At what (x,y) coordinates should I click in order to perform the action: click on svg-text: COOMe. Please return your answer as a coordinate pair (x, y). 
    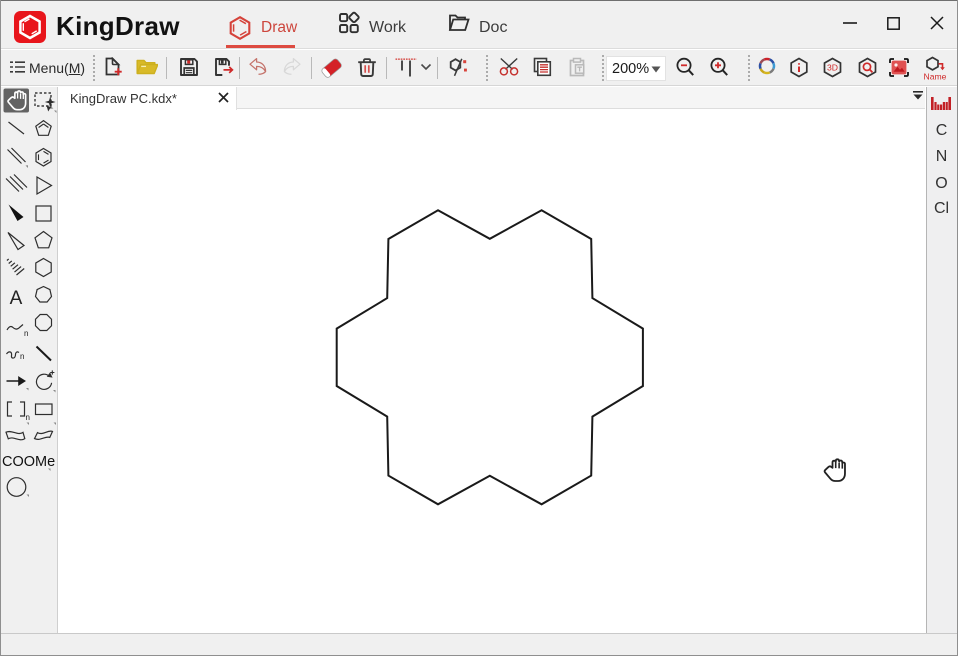
    Looking at the image, I should click on (28, 462).